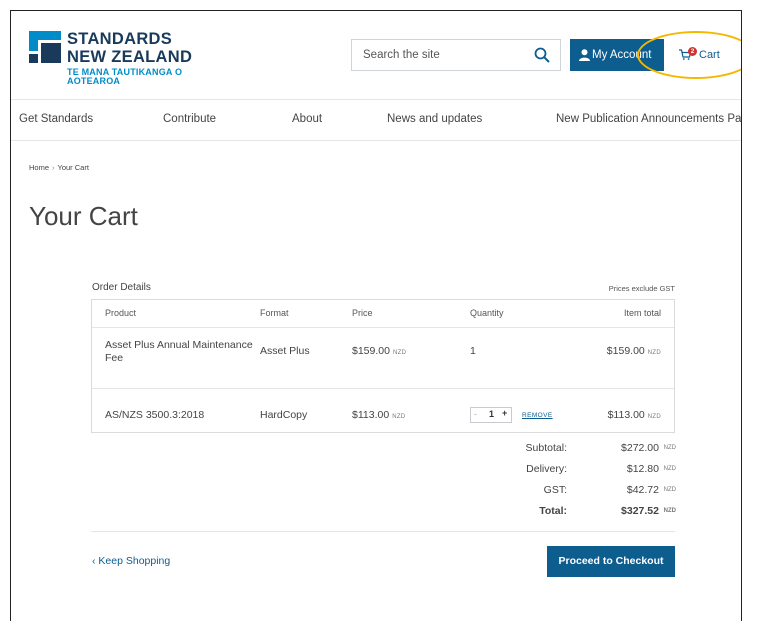 This screenshot has width=758, height=621. Describe the element at coordinates (383, 531) in the screenshot. I see `summary-divider` at that location.